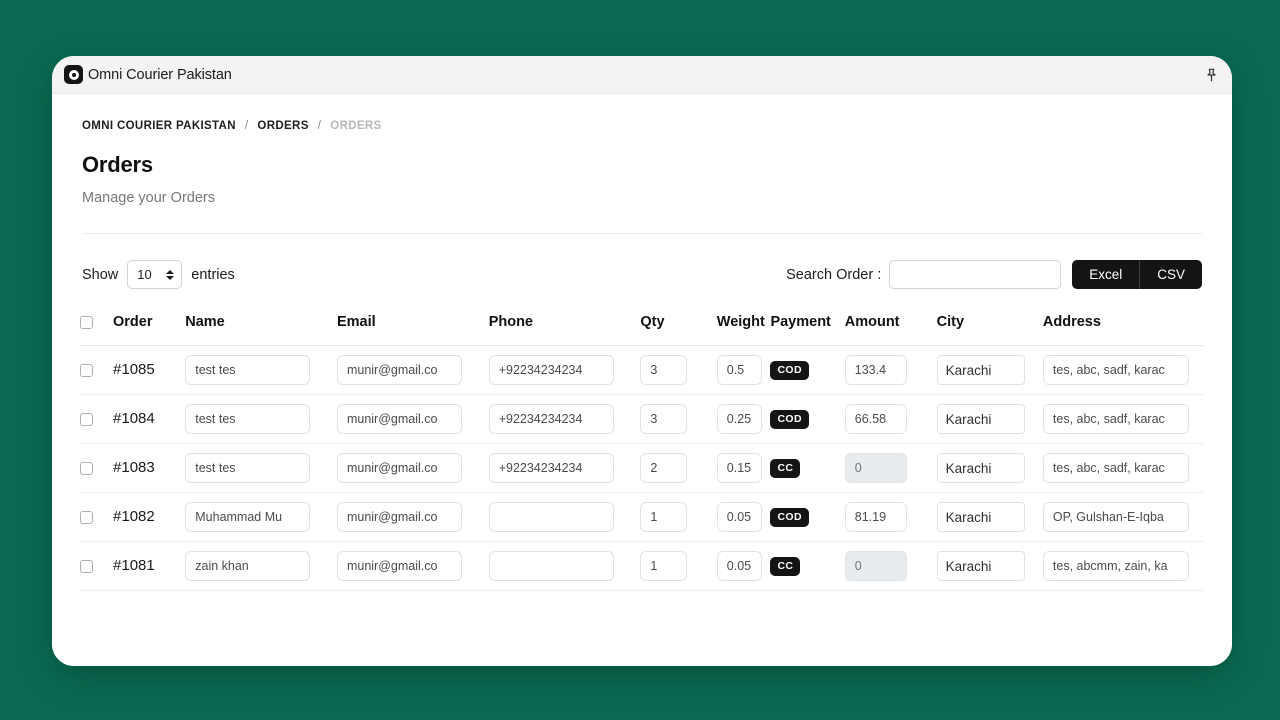 Image resolution: width=1280 pixels, height=720 pixels. What do you see at coordinates (412, 324) in the screenshot?
I see `column-header-email: Email` at bounding box center [412, 324].